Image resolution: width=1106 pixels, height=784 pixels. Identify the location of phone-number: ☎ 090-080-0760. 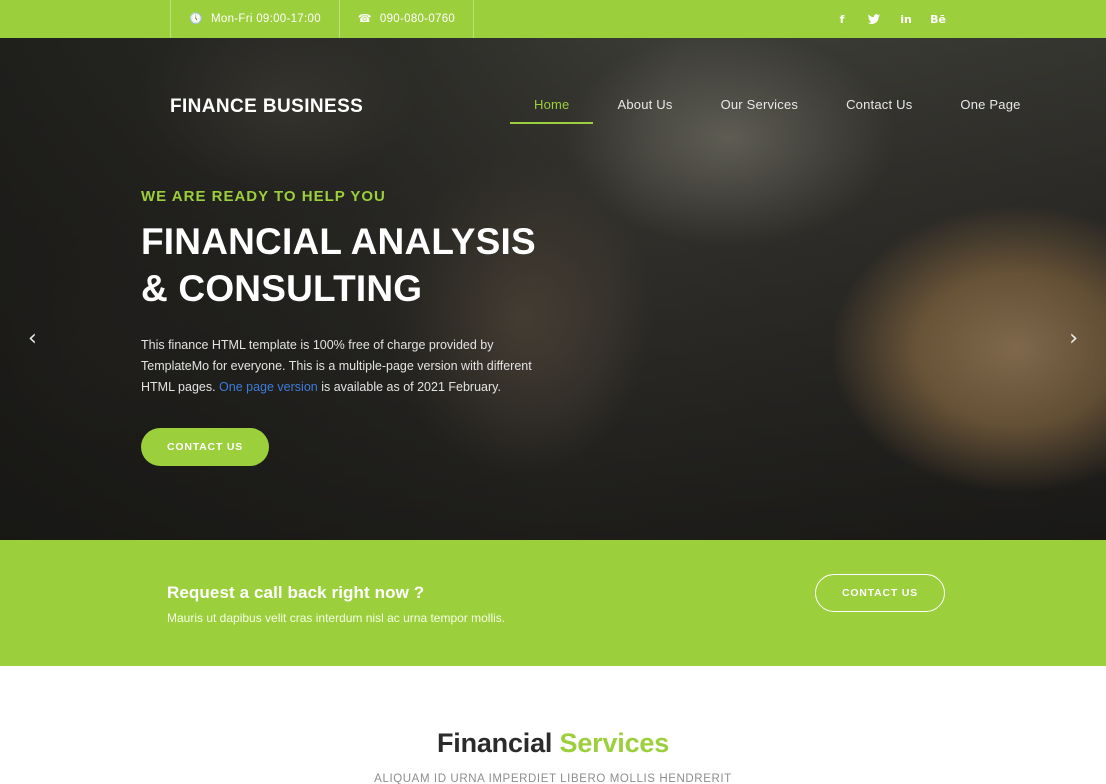
(407, 19).